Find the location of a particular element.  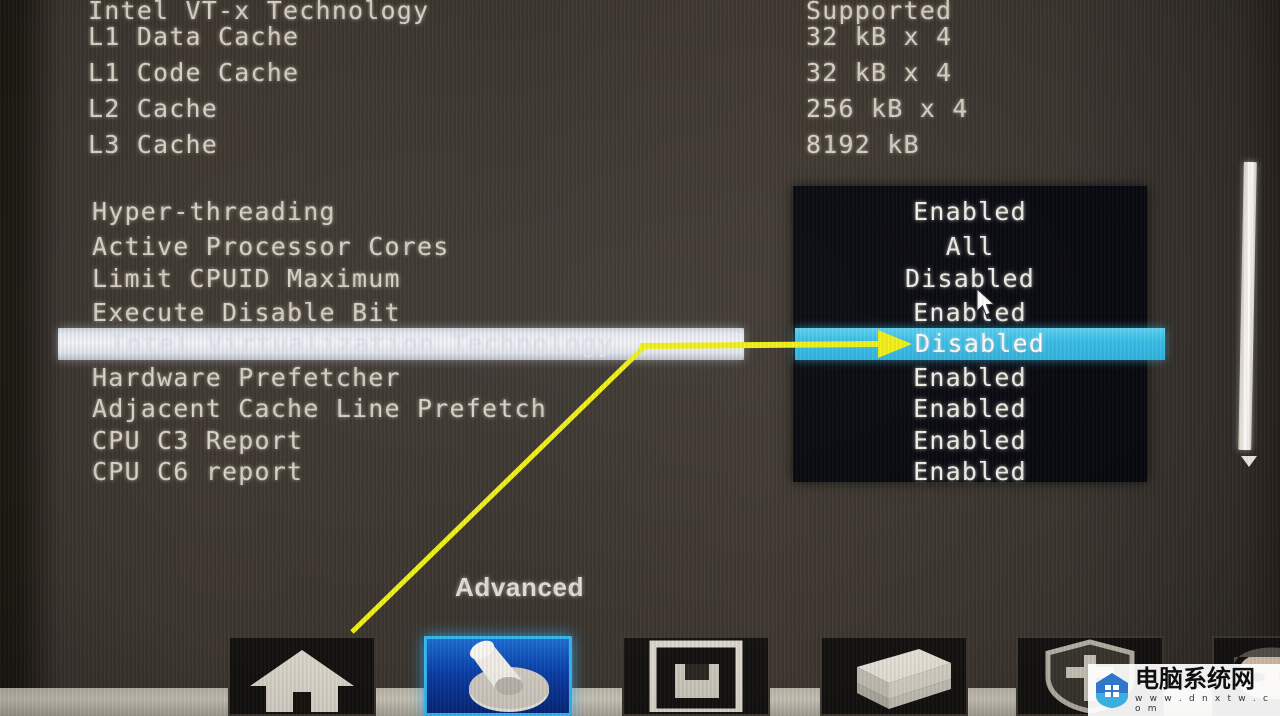

site-watermark: 电脑系统网 w w w . d n x t w . c o m is located at coordinates (1184, 690).